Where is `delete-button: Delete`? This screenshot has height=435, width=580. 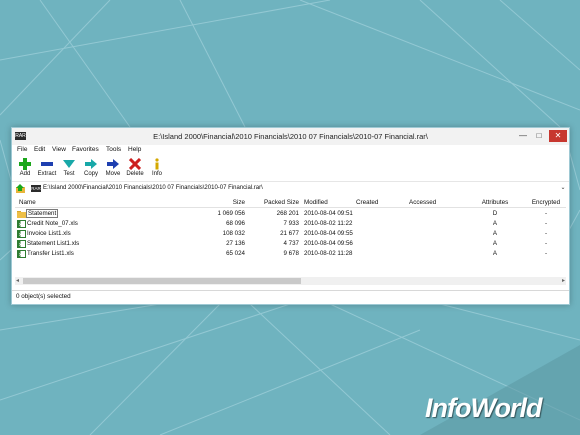 delete-button: Delete is located at coordinates (135, 167).